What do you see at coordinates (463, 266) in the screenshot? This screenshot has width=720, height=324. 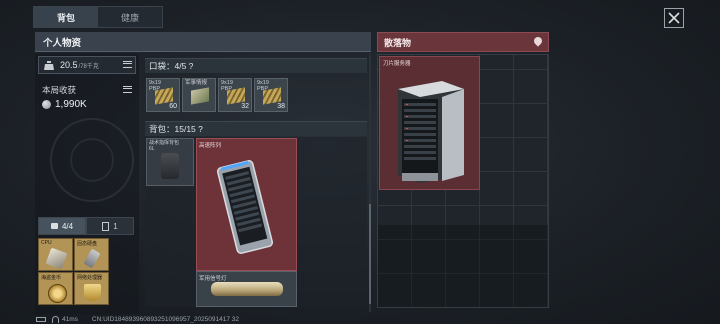 I see `loot-grid-shade` at bounding box center [463, 266].